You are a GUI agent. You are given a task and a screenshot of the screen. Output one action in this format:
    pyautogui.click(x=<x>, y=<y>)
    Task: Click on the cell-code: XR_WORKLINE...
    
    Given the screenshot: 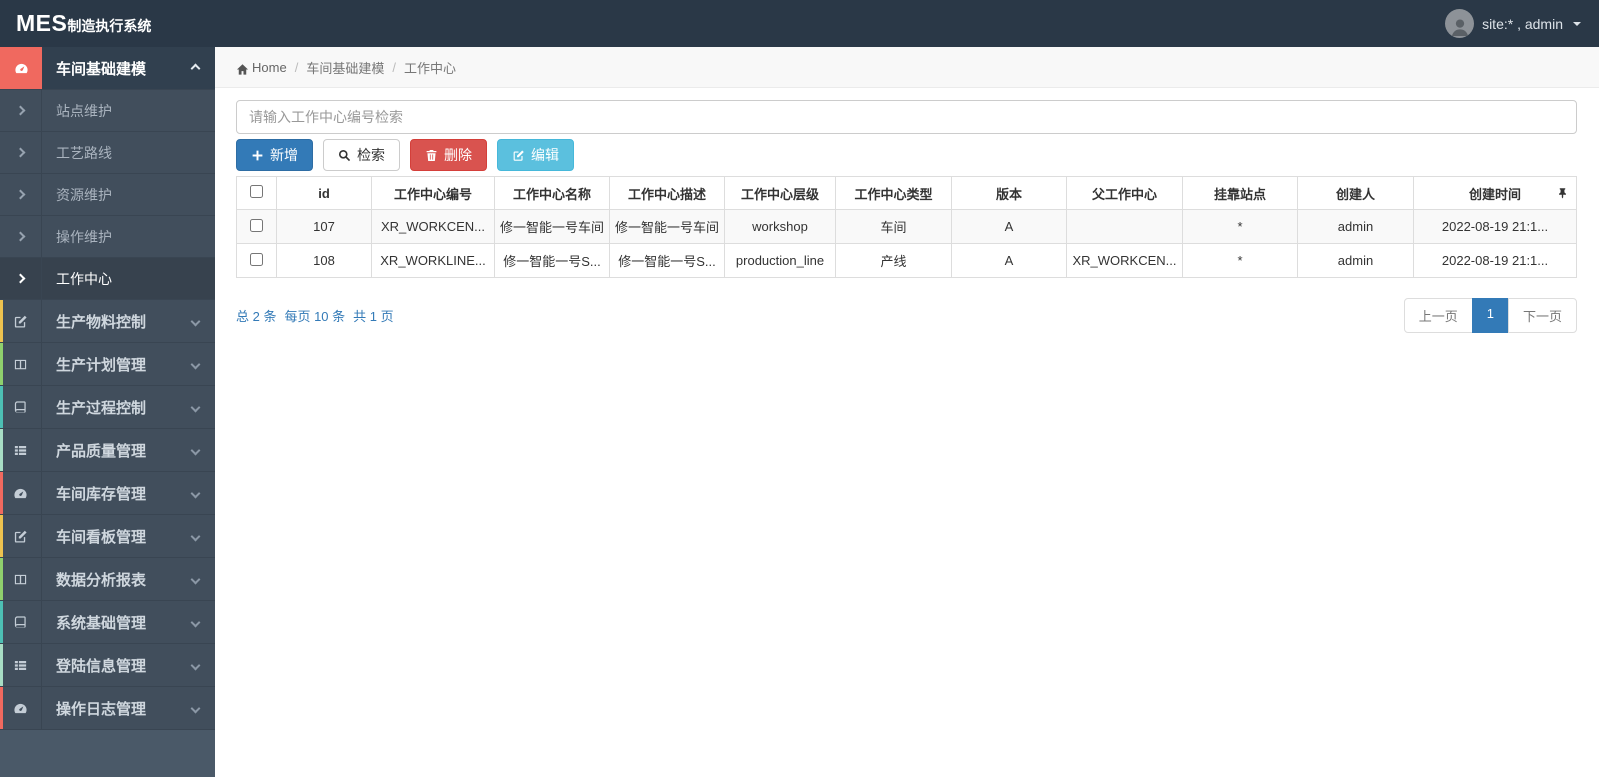 What is the action you would take?
    pyautogui.click(x=433, y=260)
    